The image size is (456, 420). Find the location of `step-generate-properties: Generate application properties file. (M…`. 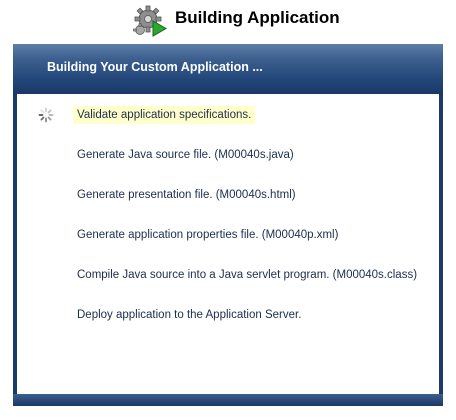

step-generate-properties: Generate application properties file. (M… is located at coordinates (208, 235).